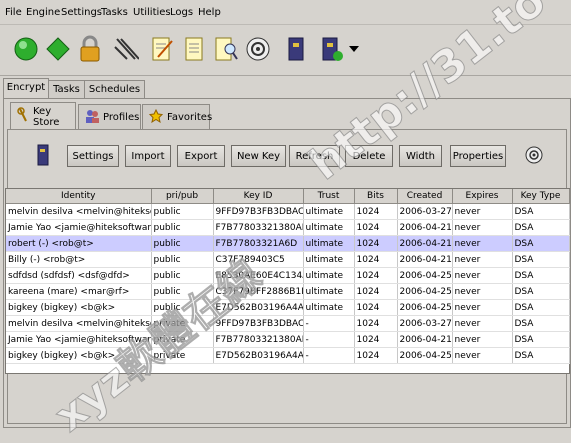  What do you see at coordinates (201, 156) in the screenshot?
I see `export-button: Export` at bounding box center [201, 156].